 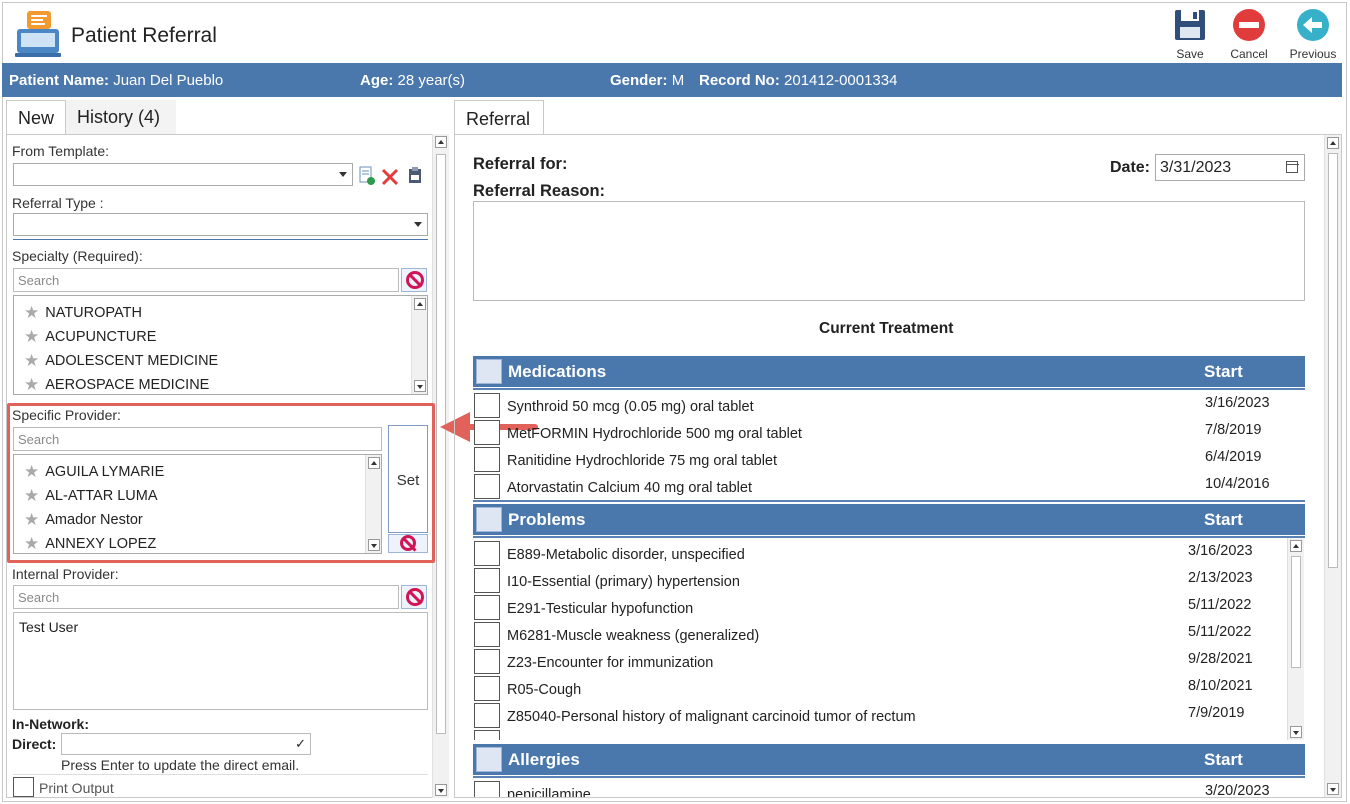 I want to click on list-item: ★ AEROSPACE MEDICINE, so click(x=116, y=384).